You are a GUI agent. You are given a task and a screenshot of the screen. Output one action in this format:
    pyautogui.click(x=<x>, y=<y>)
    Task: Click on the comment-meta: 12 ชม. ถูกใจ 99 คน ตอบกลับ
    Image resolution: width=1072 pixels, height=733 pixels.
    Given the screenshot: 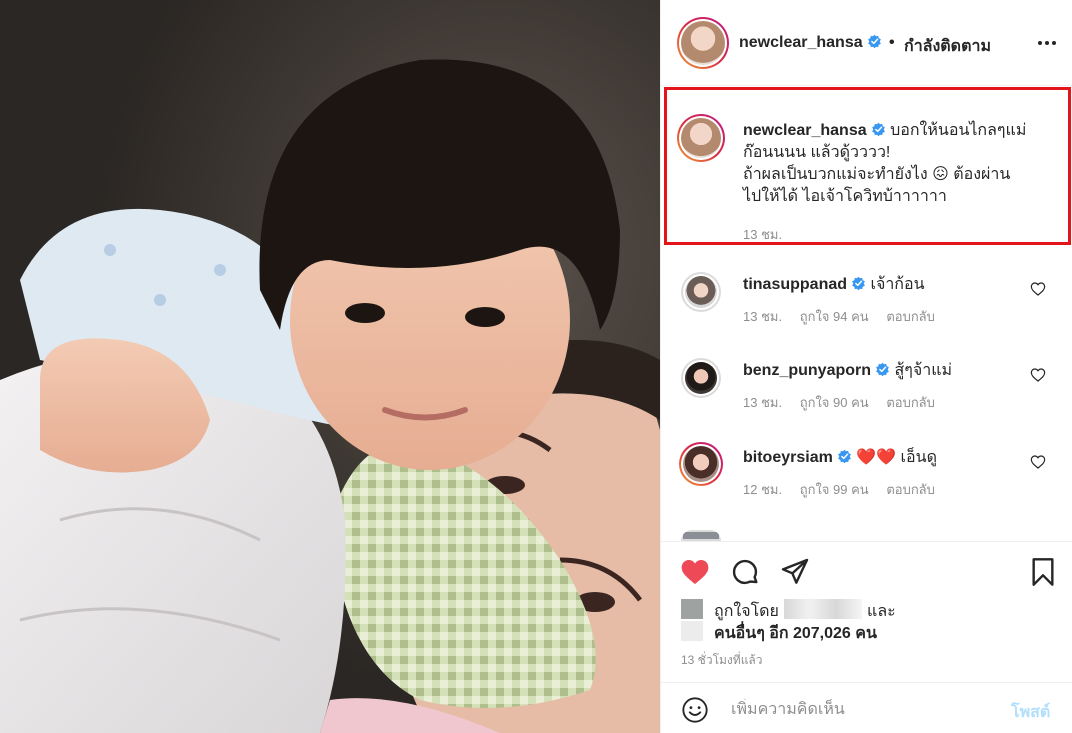 What is the action you would take?
    pyautogui.click(x=846, y=489)
    